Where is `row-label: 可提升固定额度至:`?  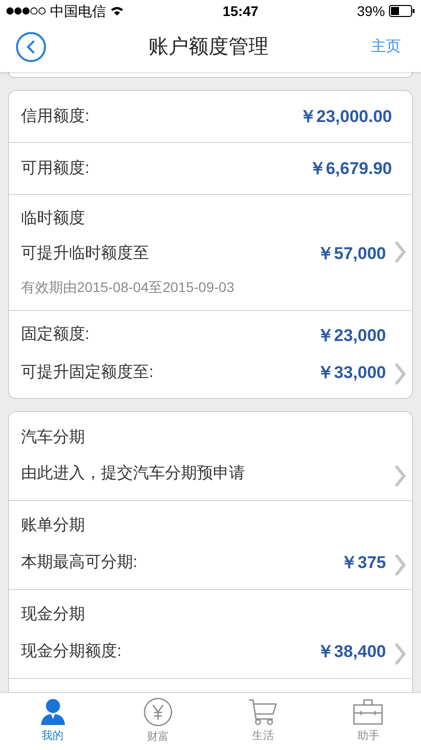 row-label: 可提升固定额度至: is located at coordinates (87, 372).